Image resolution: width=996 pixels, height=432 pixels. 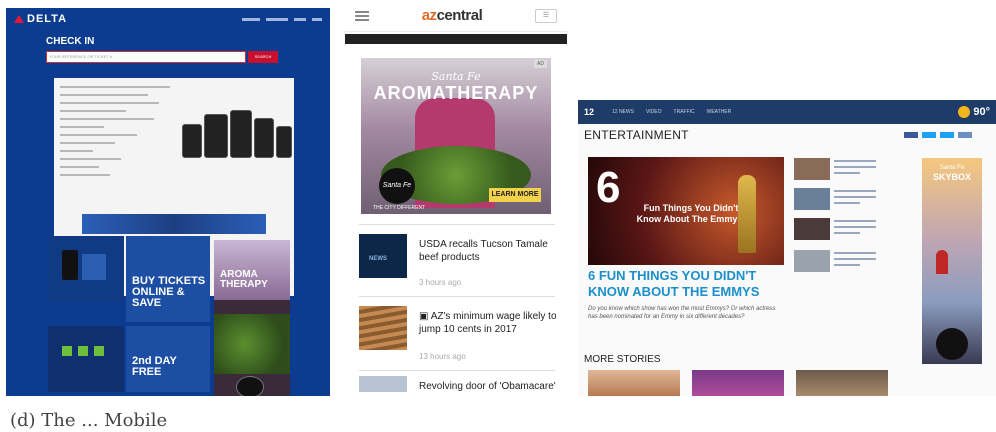 I want to click on az-logo: azcentral, so click(x=452, y=15).